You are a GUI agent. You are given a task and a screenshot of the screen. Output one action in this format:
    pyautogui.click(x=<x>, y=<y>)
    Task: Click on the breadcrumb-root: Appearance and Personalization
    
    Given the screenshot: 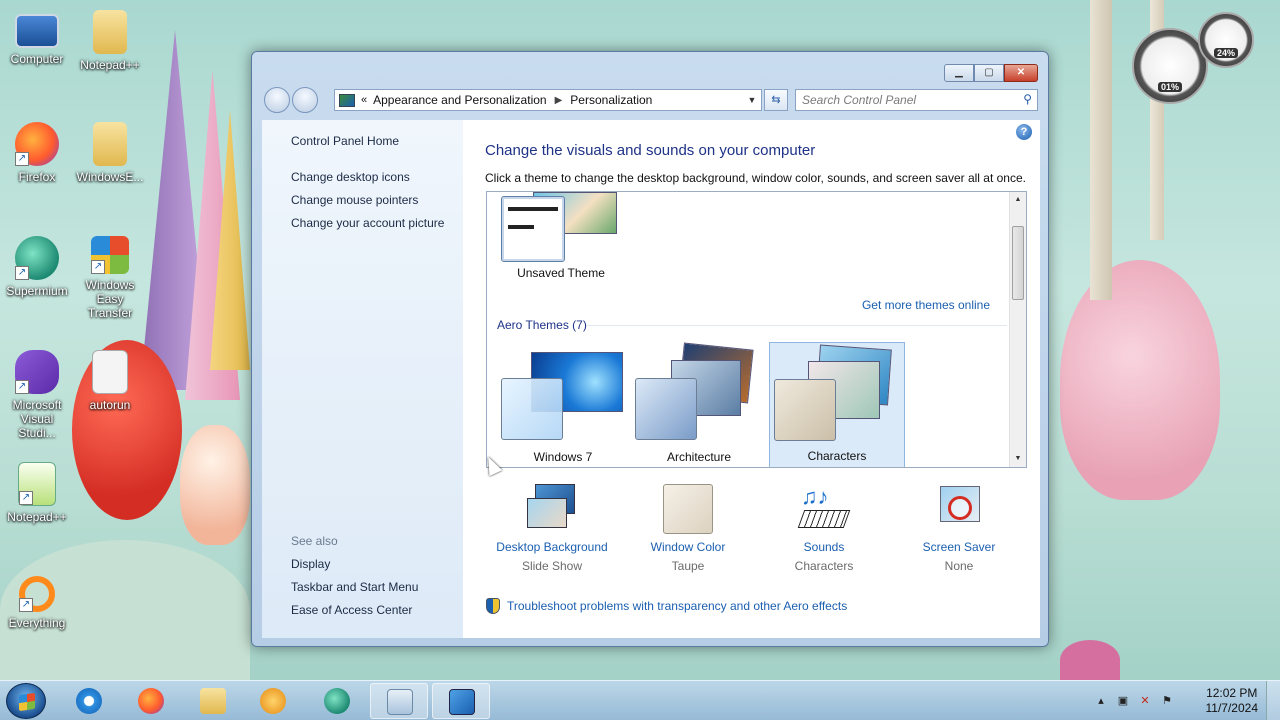 What is the action you would take?
    pyautogui.click(x=459, y=100)
    